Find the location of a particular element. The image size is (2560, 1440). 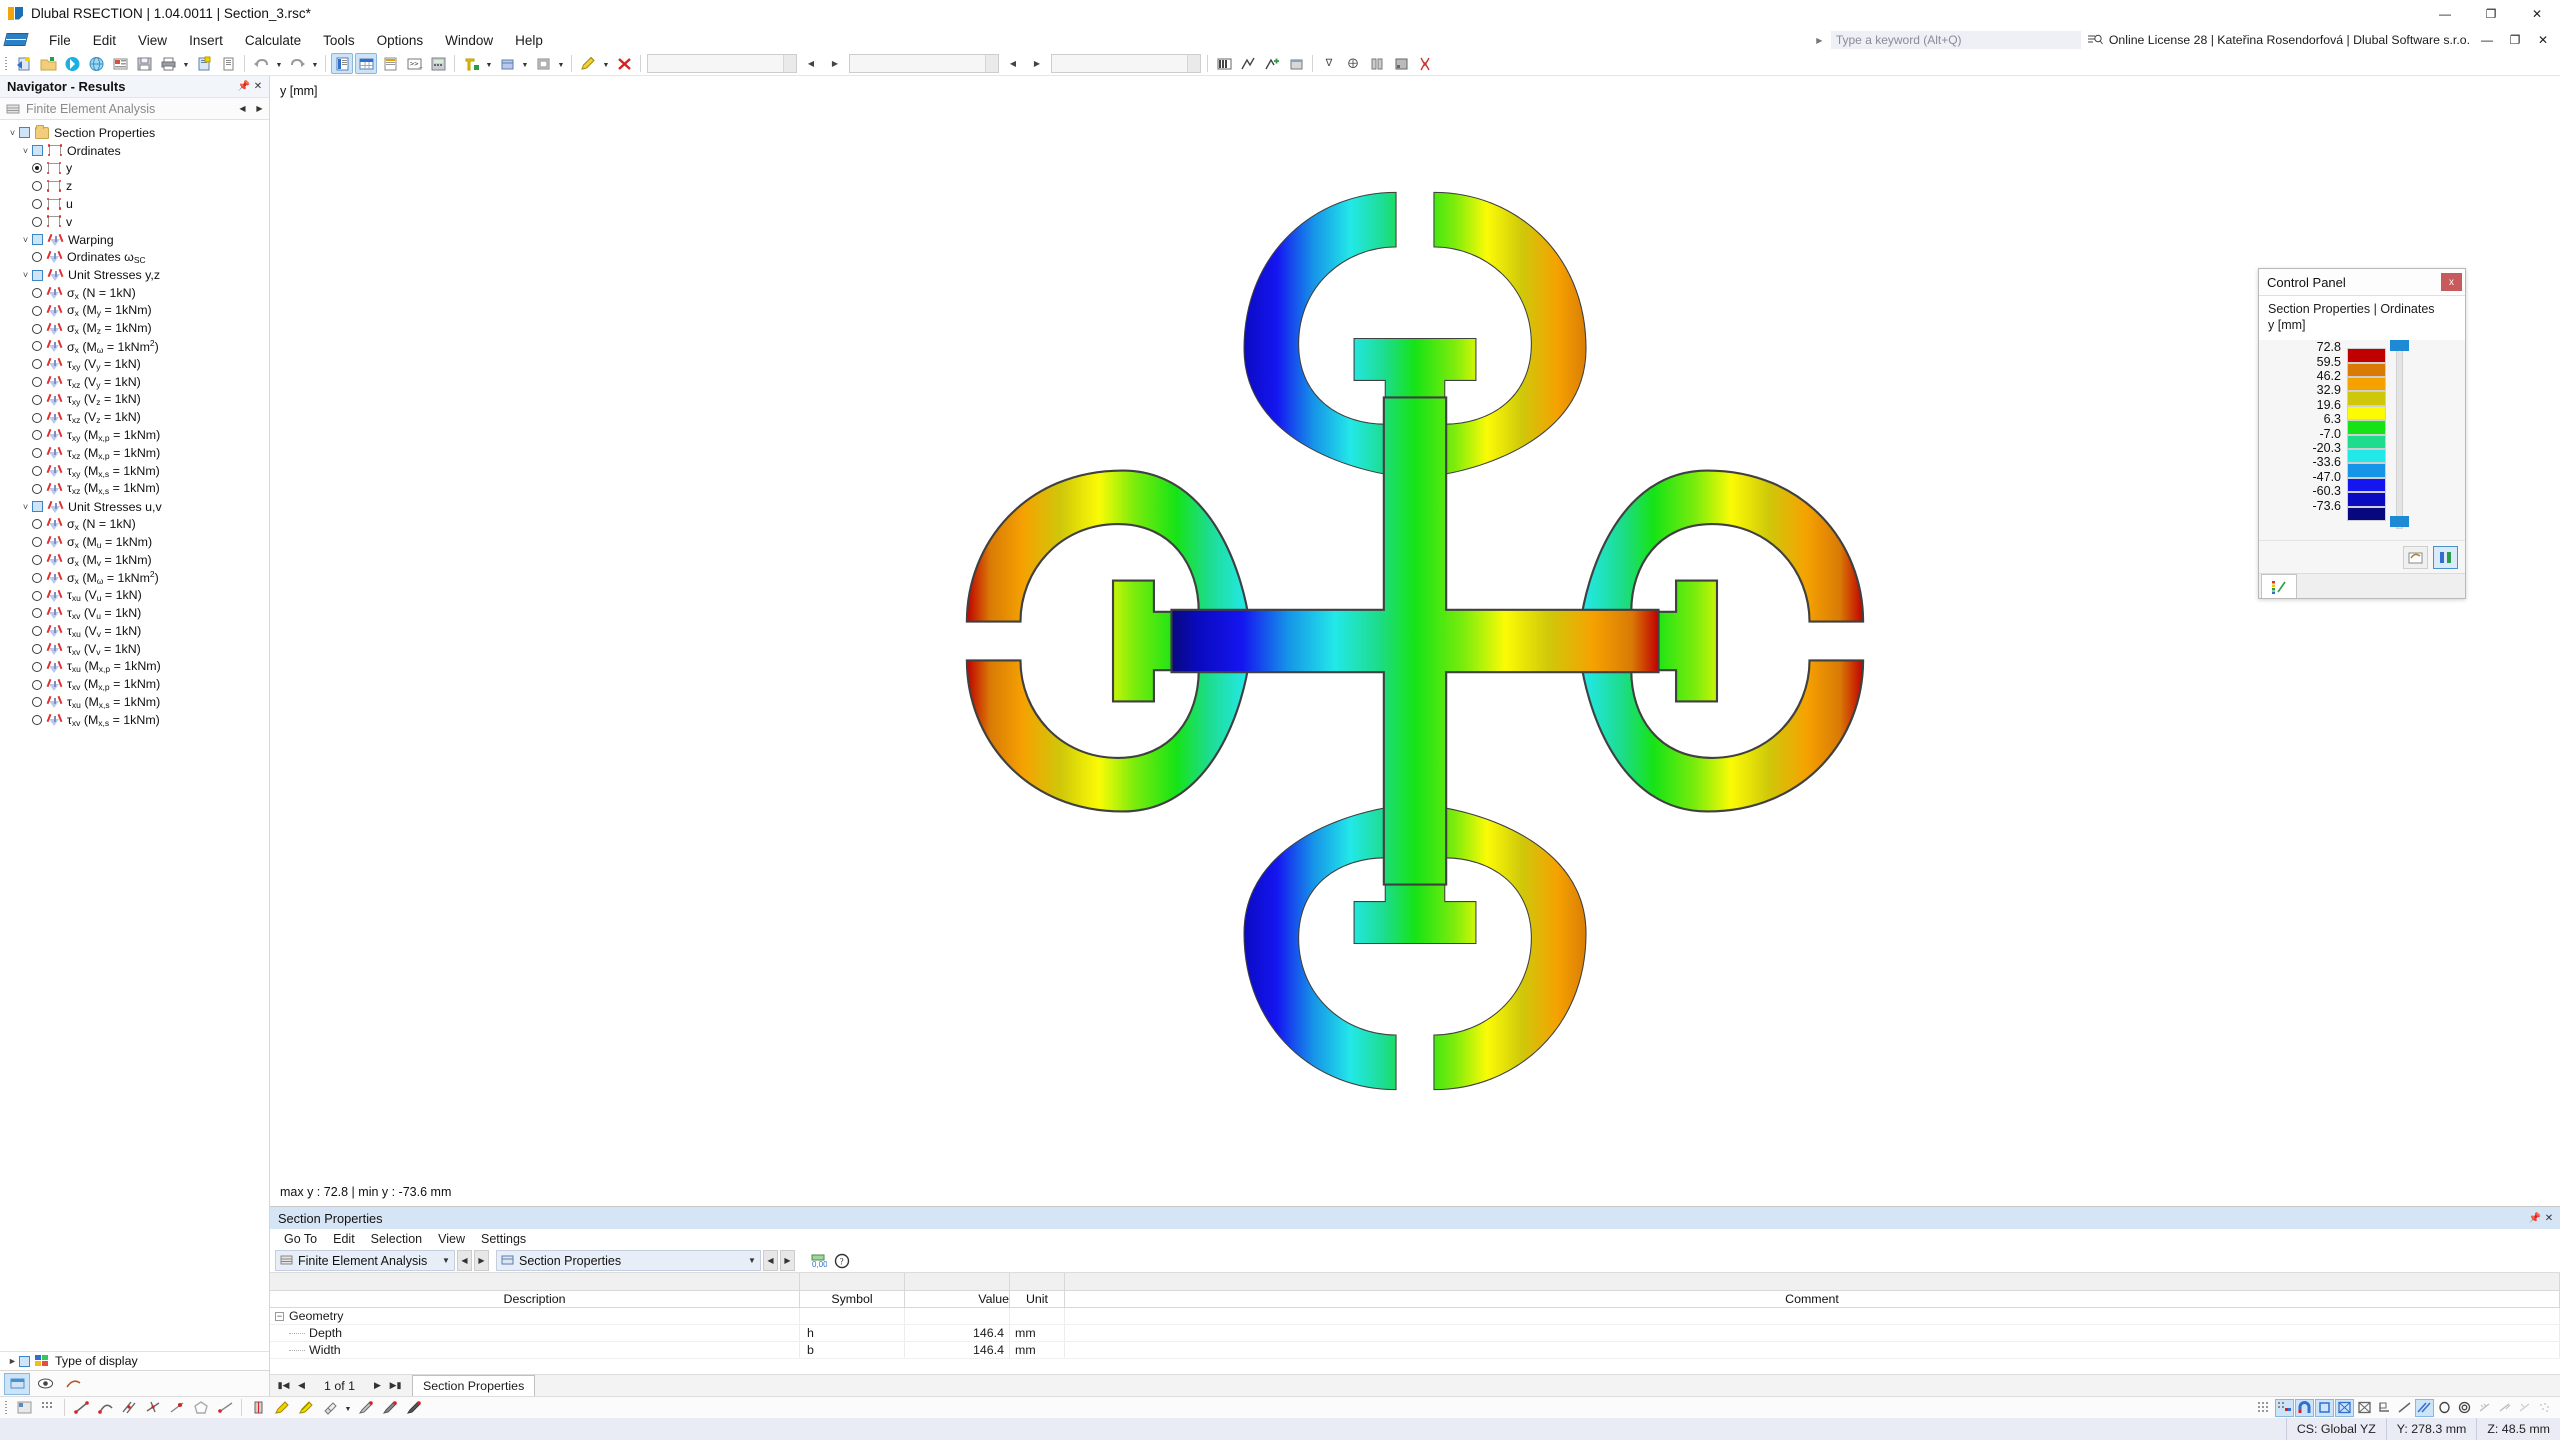

new-section-dropdown-icon: ▼ is located at coordinates (489, 63).